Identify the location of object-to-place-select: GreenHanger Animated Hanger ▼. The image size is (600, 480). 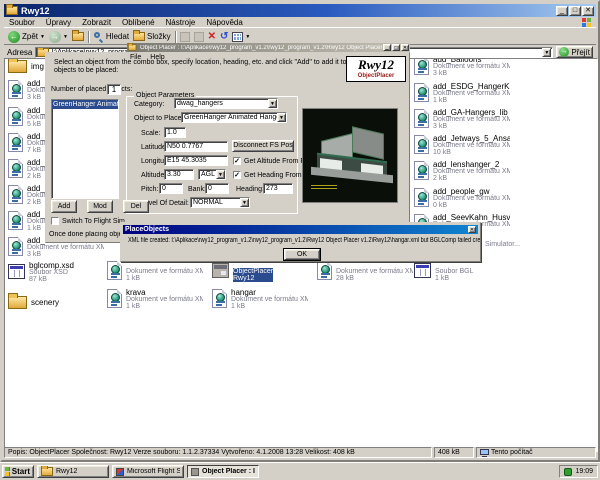
(234, 117).